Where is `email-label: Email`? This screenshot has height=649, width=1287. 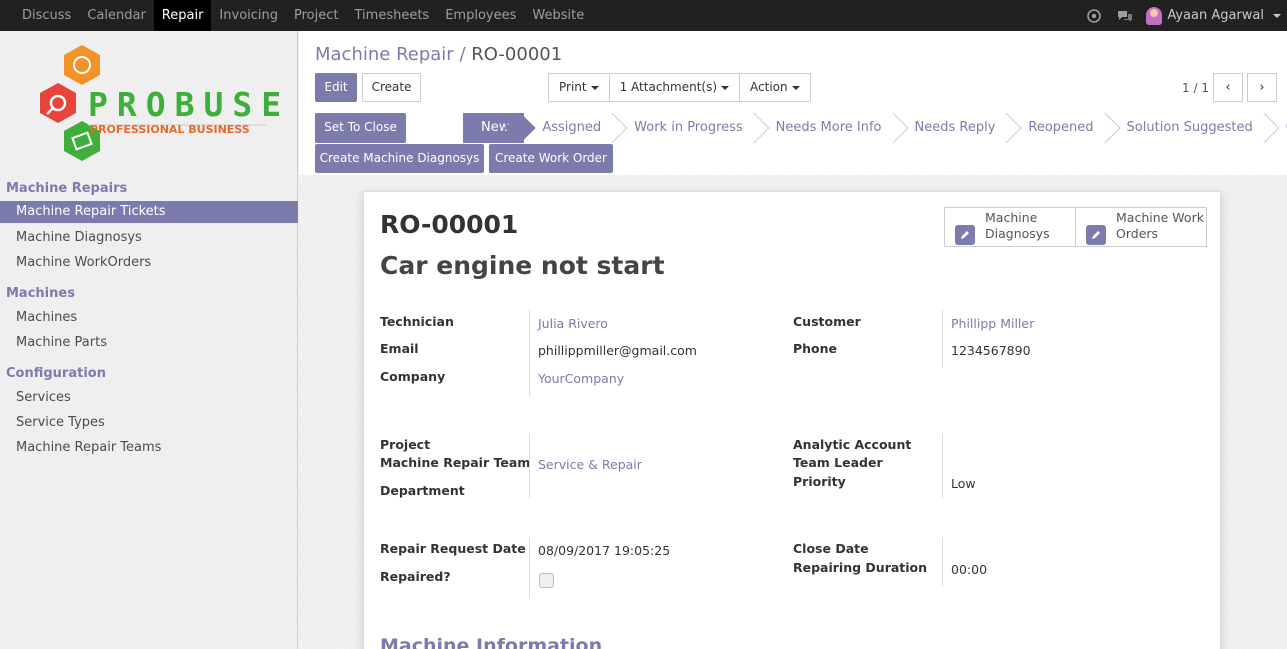 email-label: Email is located at coordinates (399, 348).